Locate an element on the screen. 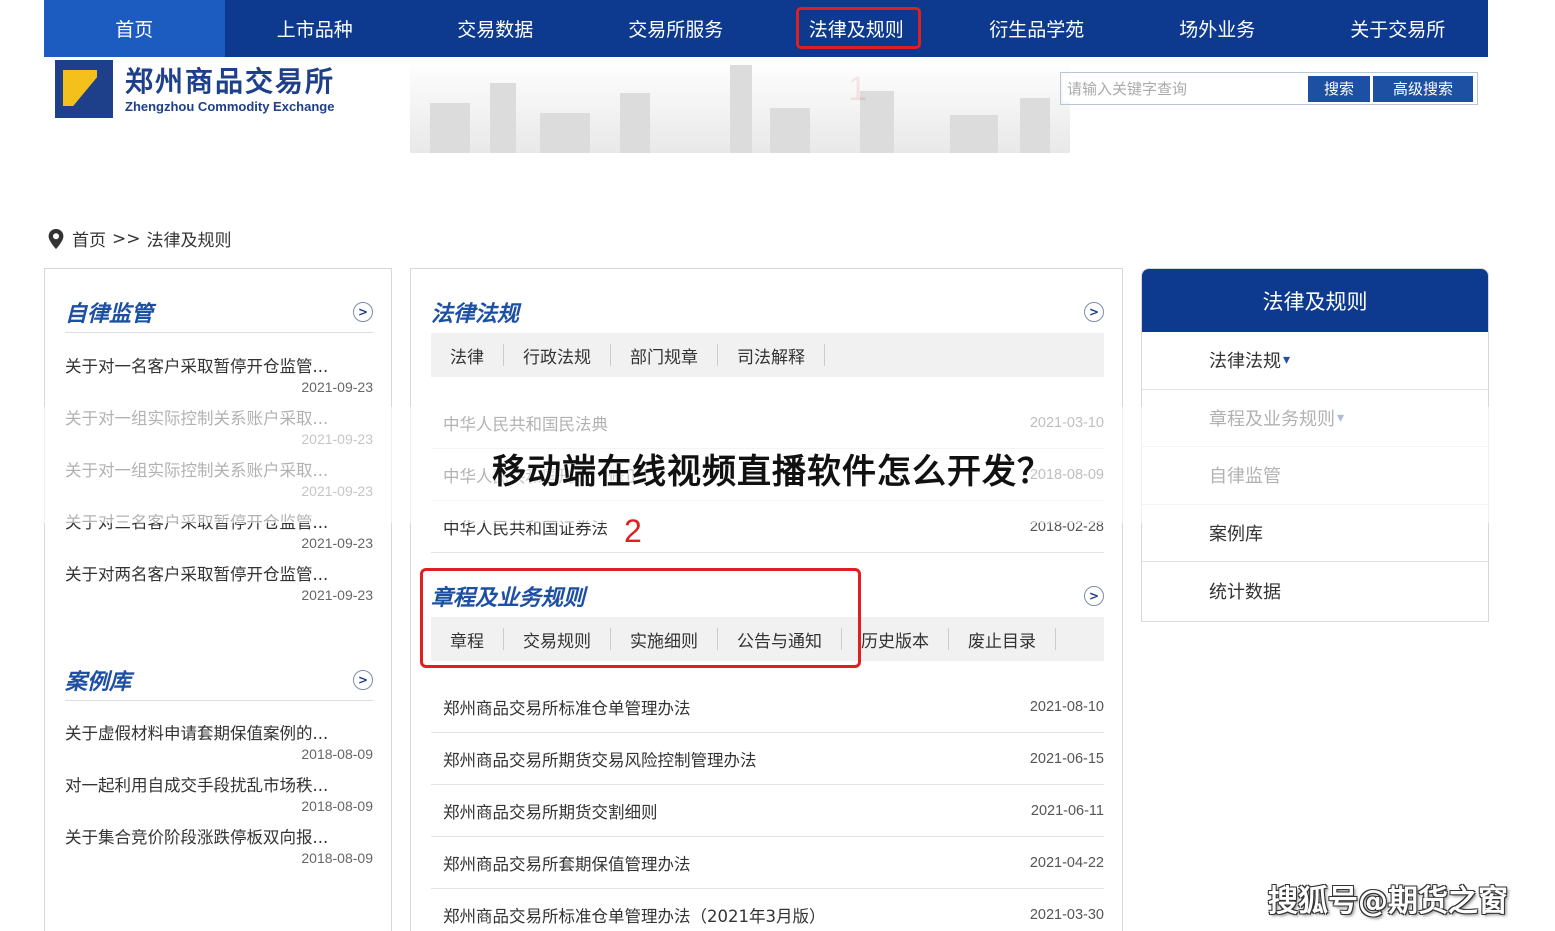 Image resolution: width=1555 pixels, height=931 pixels. tab-implementation-rules: 实施细则 is located at coordinates (664, 640).